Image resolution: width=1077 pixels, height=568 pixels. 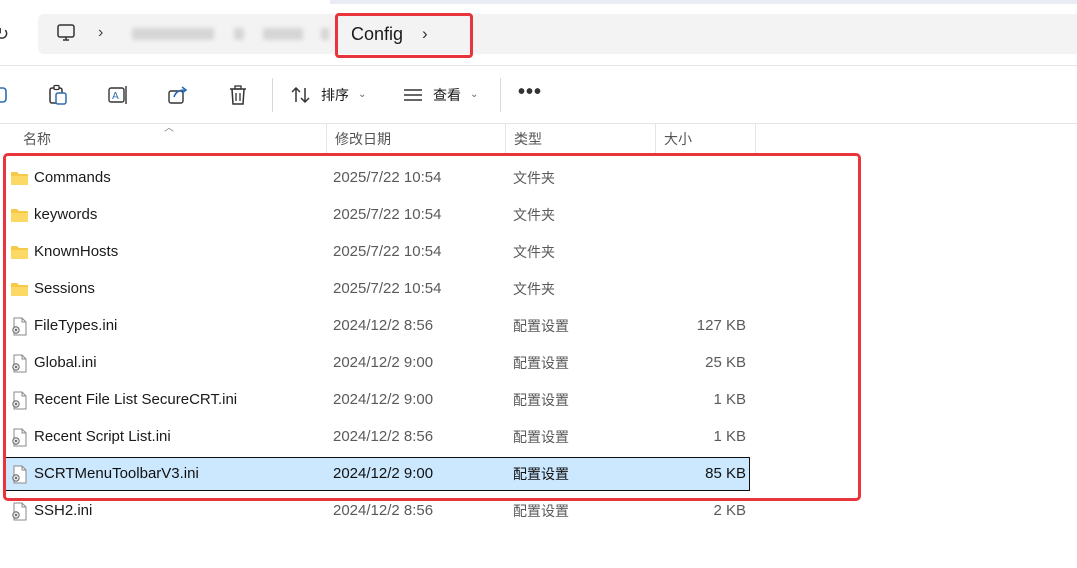 What do you see at coordinates (76, 325) in the screenshot?
I see `file-name: FileTypes.ini` at bounding box center [76, 325].